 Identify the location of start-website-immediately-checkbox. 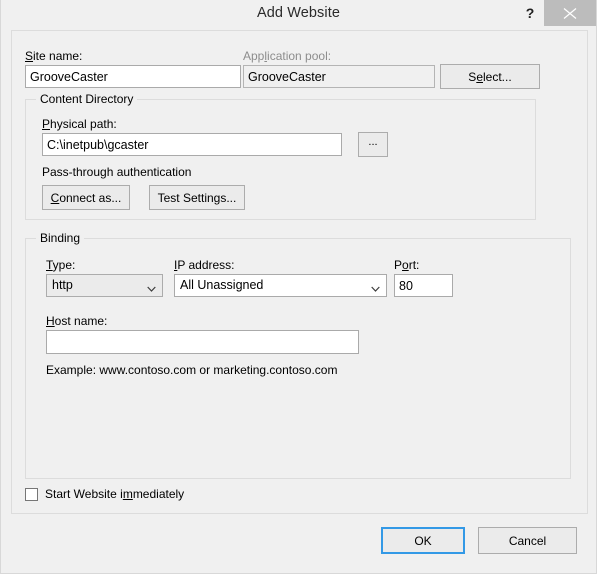
(31, 494).